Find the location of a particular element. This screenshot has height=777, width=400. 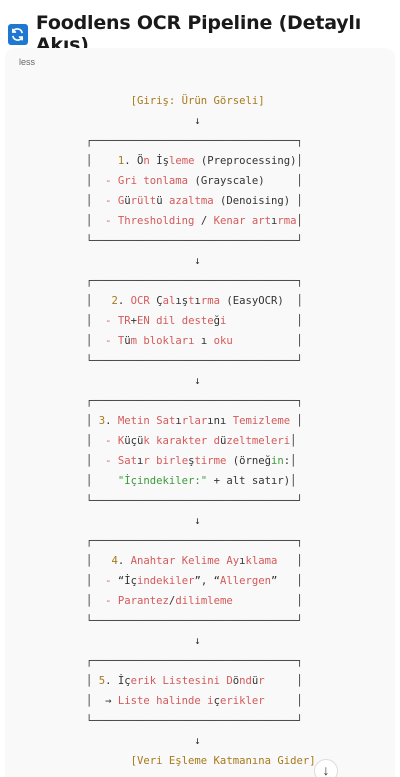

code-token: Liste halinde i is located at coordinates (165, 701).